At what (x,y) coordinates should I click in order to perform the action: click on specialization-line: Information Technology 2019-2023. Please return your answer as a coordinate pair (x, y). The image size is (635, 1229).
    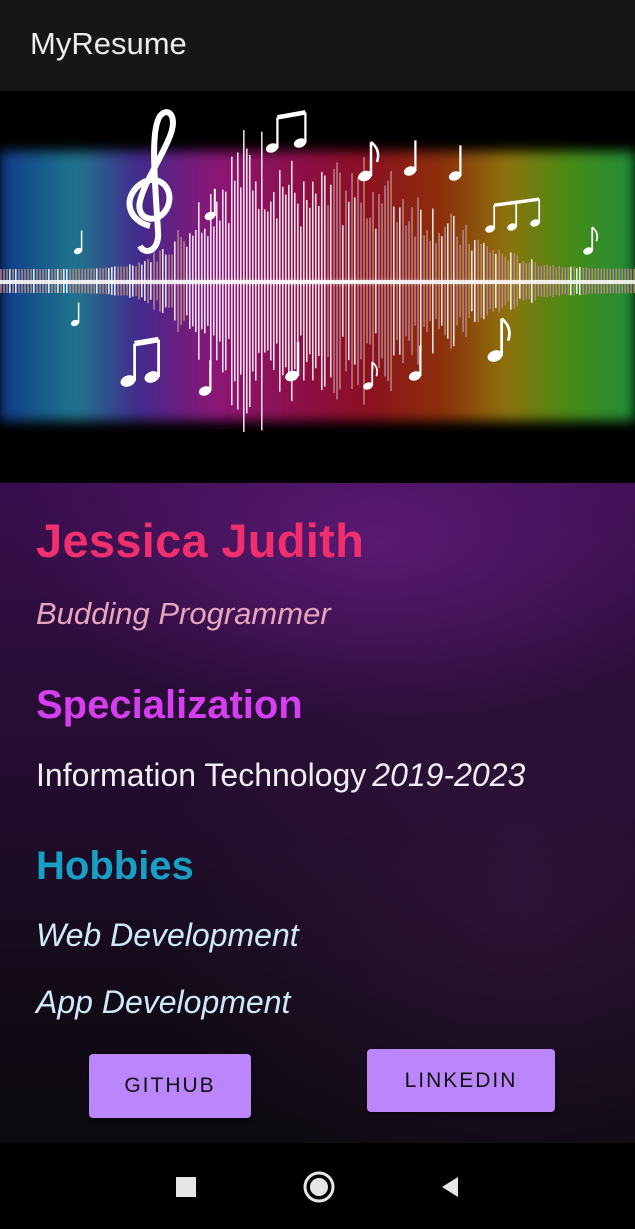
    Looking at the image, I should click on (280, 775).